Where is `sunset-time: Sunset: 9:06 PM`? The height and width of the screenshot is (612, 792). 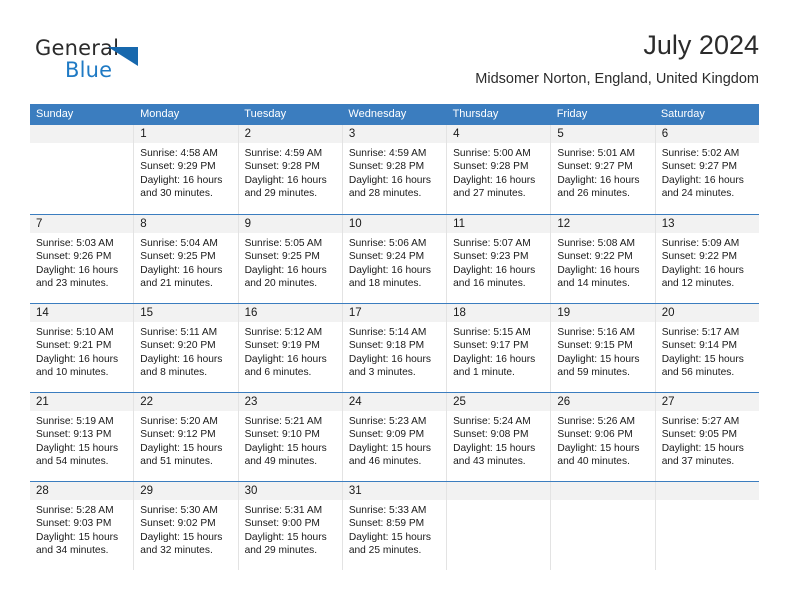 sunset-time: Sunset: 9:06 PM is located at coordinates (595, 435).